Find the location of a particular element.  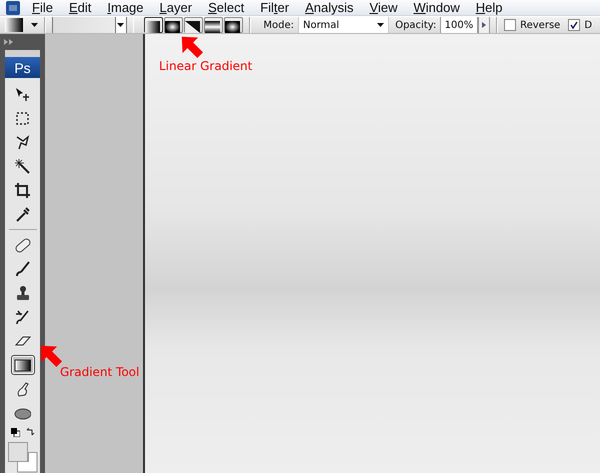

menu-item: Edit is located at coordinates (80, 7).